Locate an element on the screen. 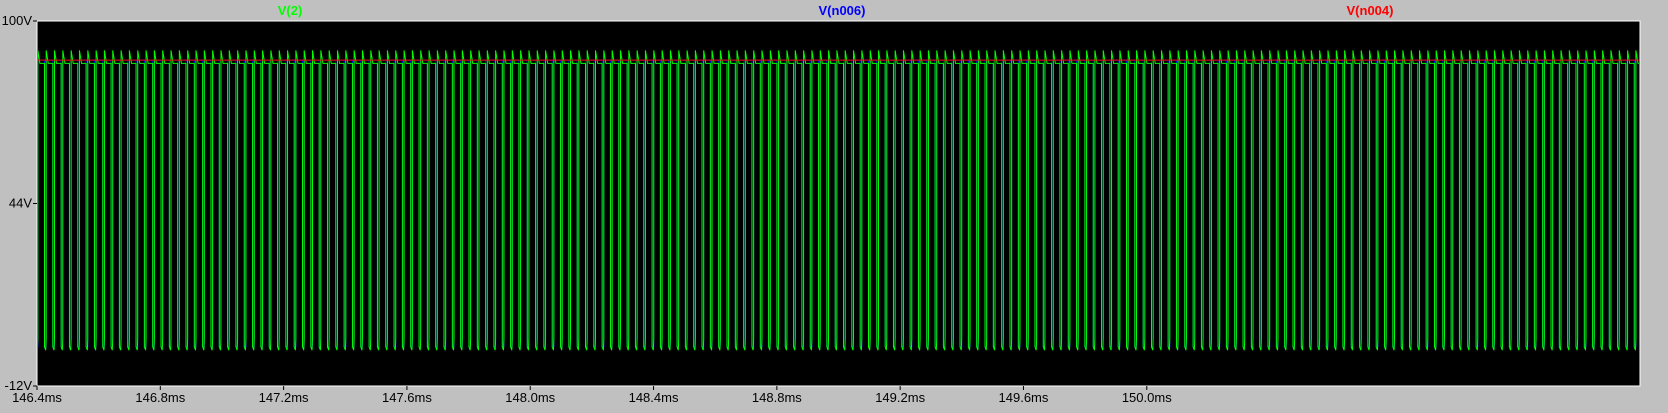 The height and width of the screenshot is (413, 1668). y-tick-label: 100V is located at coordinates (17, 20).